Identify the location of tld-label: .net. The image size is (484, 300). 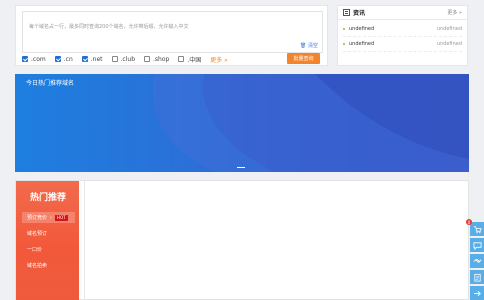
(96, 59).